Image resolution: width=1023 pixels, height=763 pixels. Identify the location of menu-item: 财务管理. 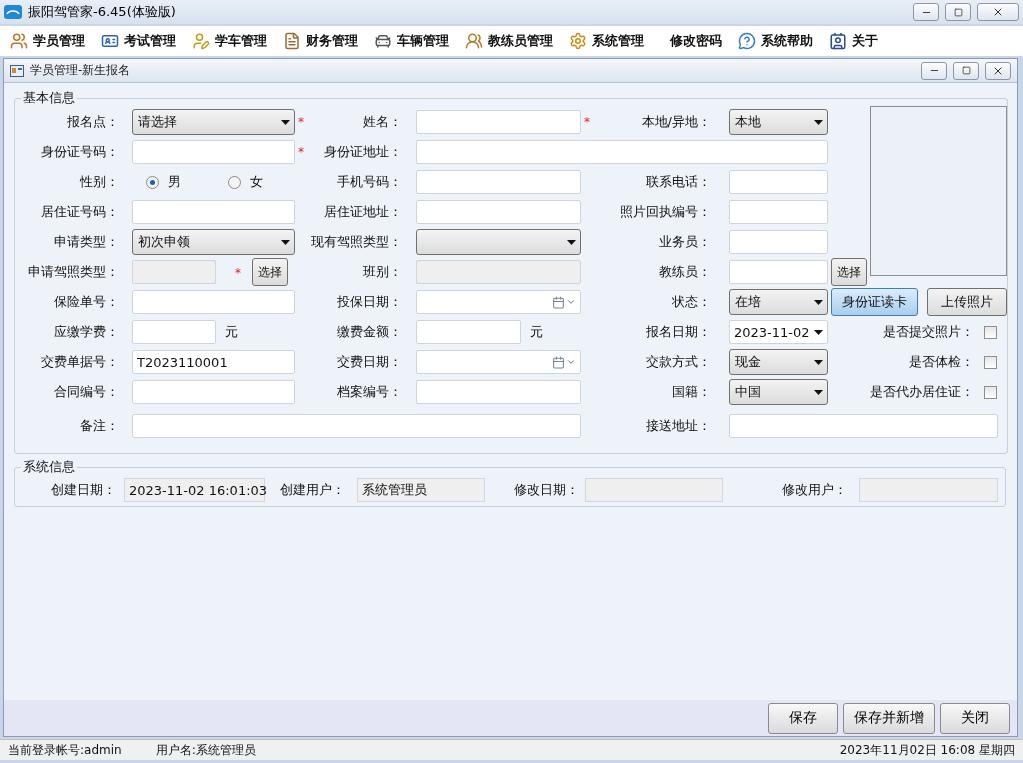
(320, 41).